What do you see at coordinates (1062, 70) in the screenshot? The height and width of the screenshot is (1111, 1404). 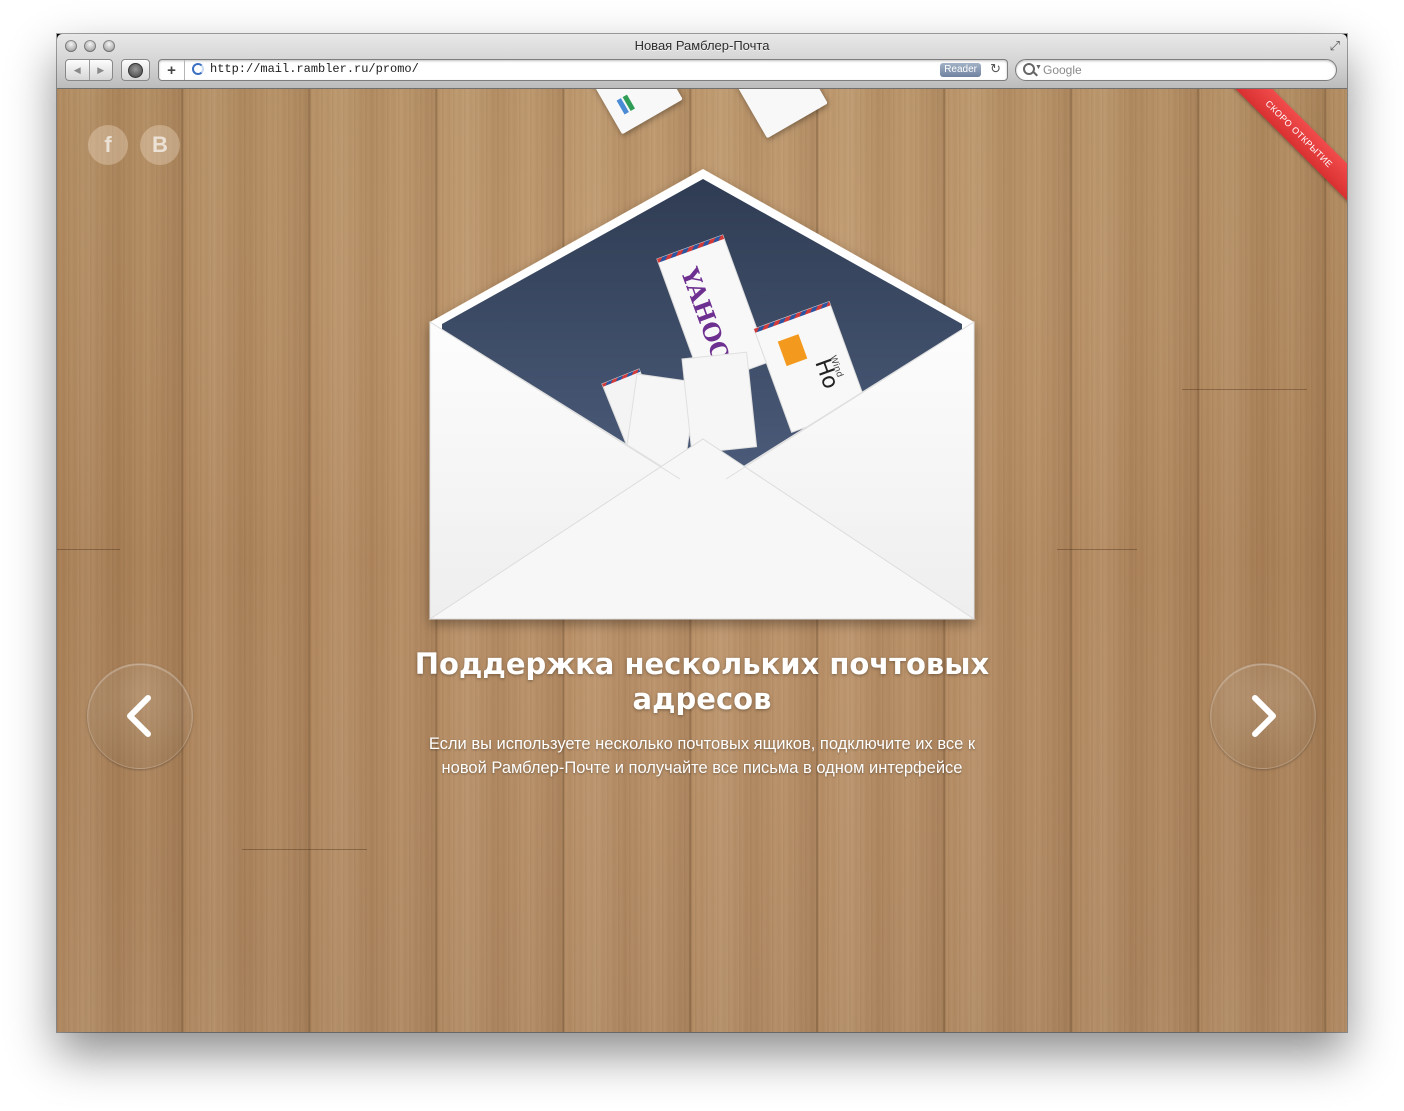 I see `search-input: Google` at bounding box center [1062, 70].